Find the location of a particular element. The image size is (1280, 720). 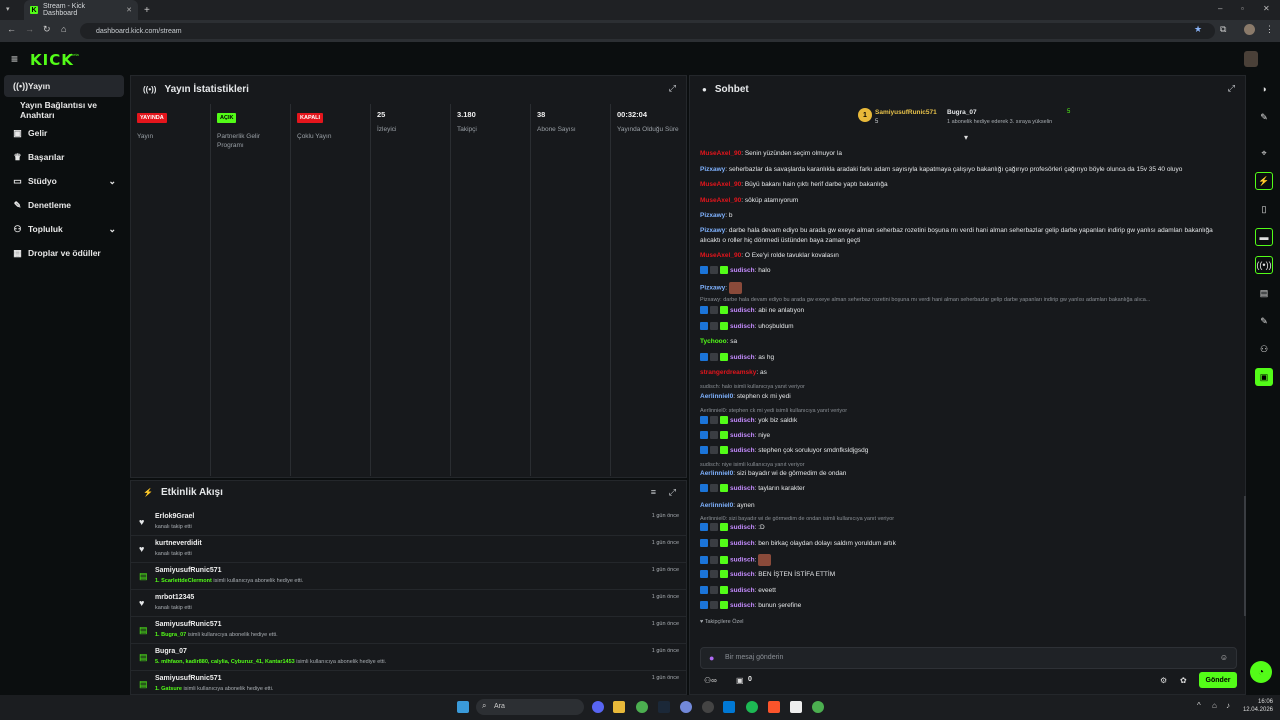

sidebar-item-denetleme: ✎ Denetleme is located at coordinates (64, 205).